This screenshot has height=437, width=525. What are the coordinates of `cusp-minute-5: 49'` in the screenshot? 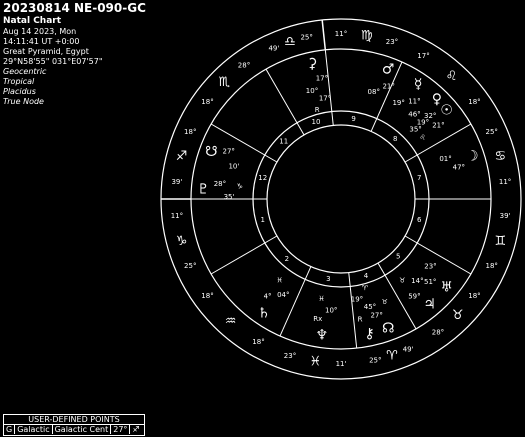 It's located at (408, 350).